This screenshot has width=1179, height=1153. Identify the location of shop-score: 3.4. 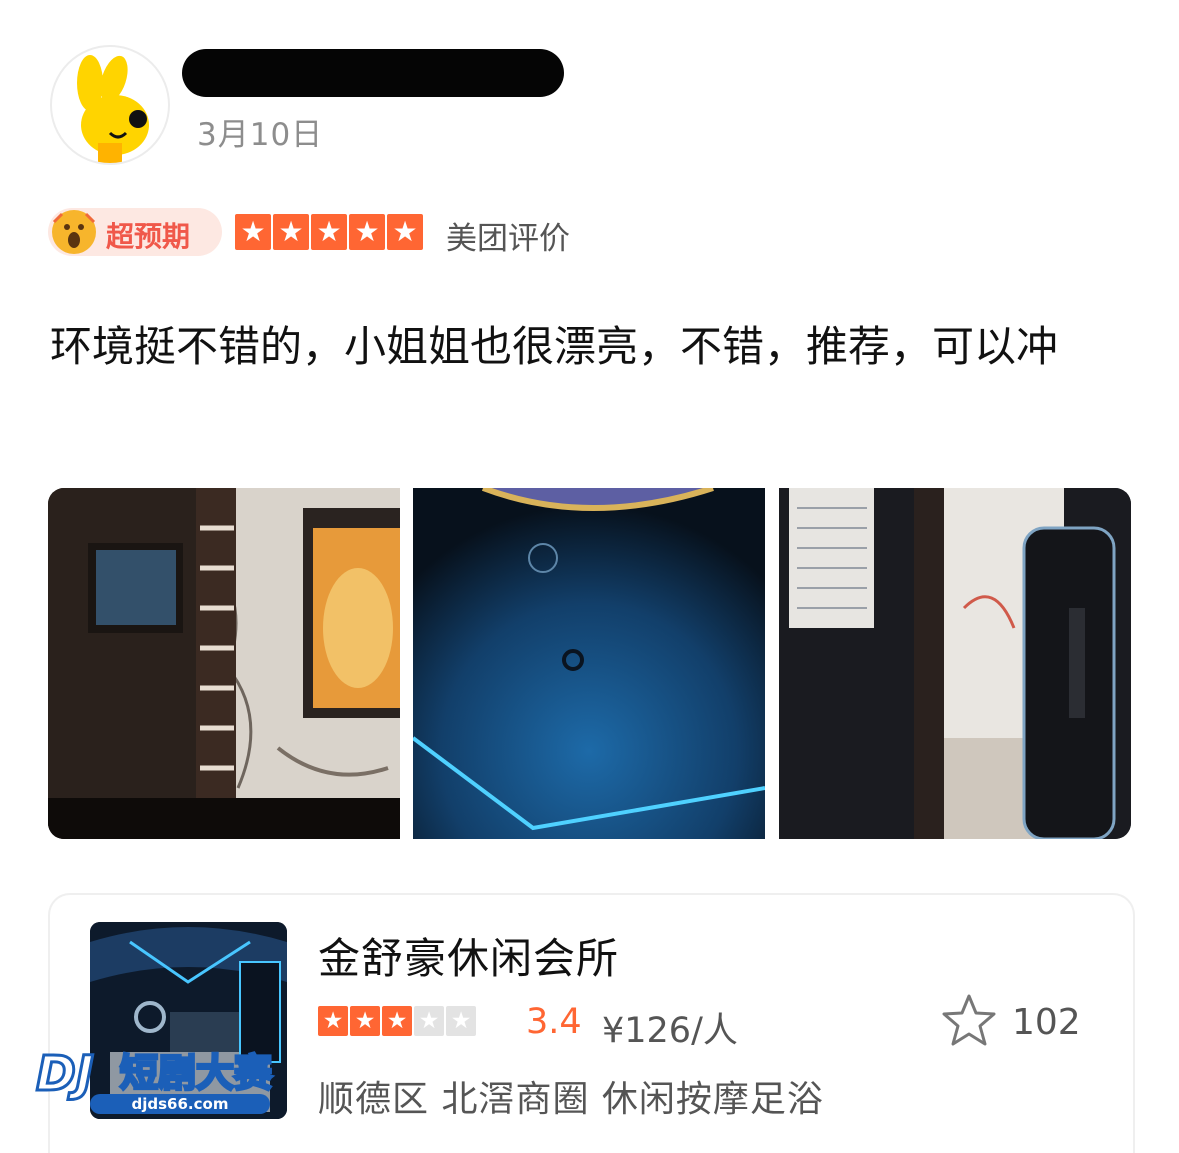
(554, 1022).